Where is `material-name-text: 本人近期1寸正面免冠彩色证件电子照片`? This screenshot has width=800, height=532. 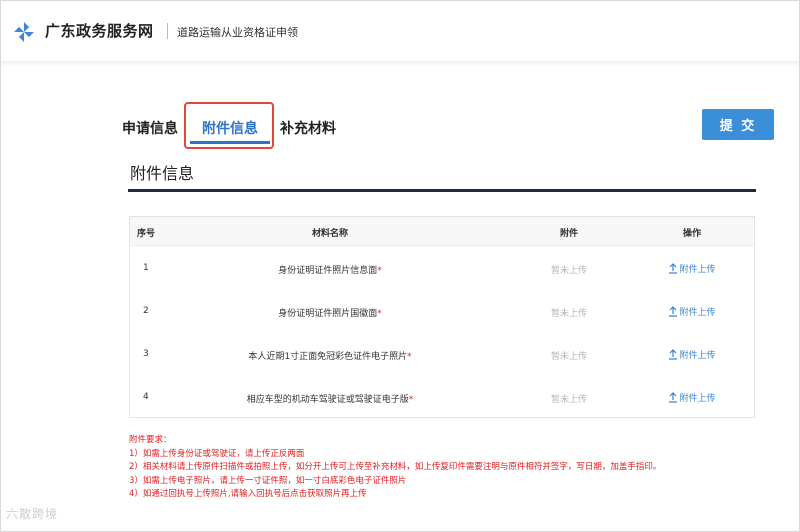 material-name-text: 本人近期1寸正面免冠彩色证件电子照片 is located at coordinates (328, 357).